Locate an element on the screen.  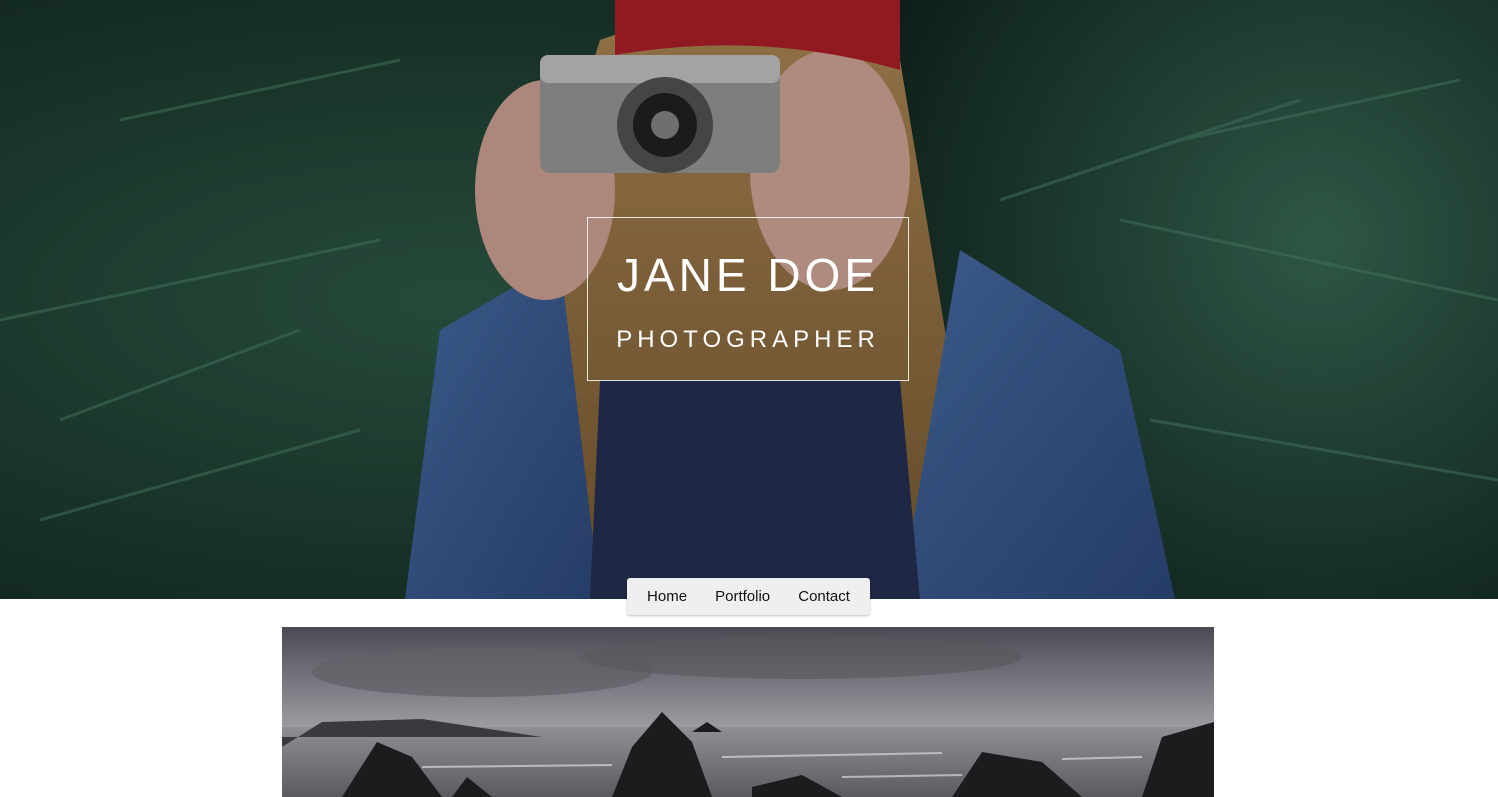
coastal-rocks-photo is located at coordinates (748, 712).